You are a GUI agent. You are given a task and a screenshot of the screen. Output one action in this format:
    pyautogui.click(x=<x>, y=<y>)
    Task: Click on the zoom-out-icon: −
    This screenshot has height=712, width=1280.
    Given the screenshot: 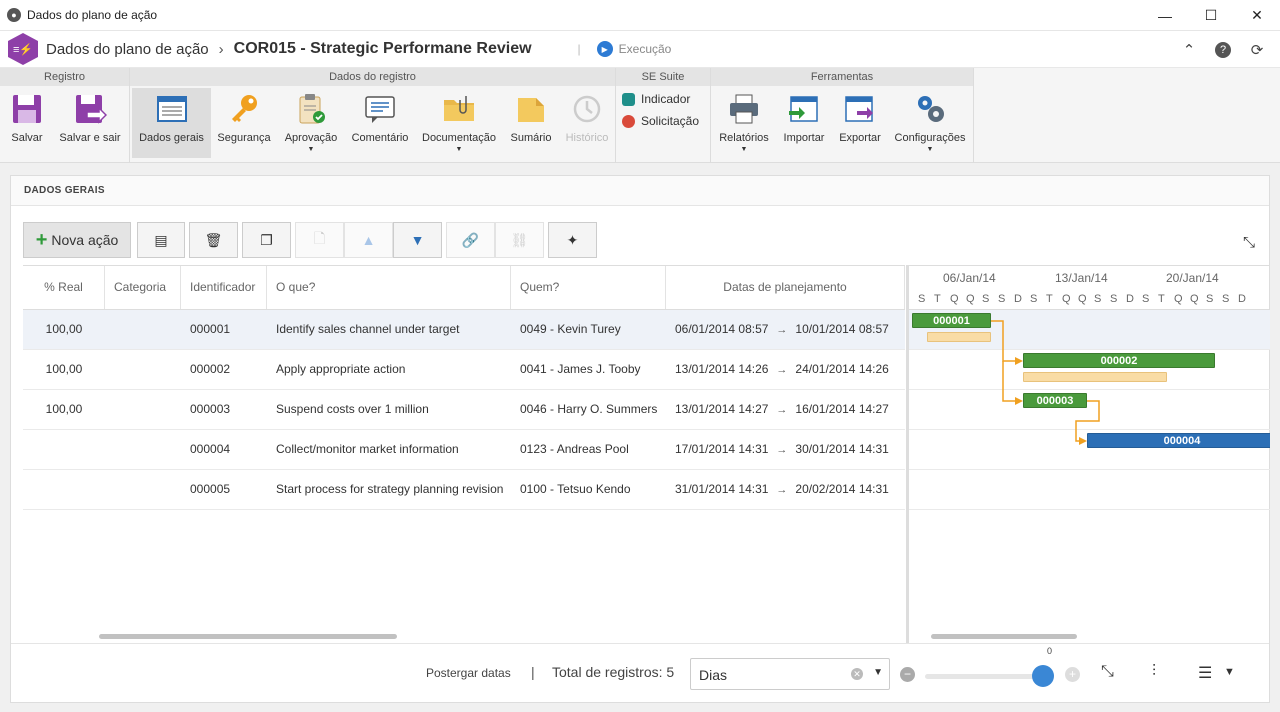 What is the action you would take?
    pyautogui.click(x=907, y=674)
    